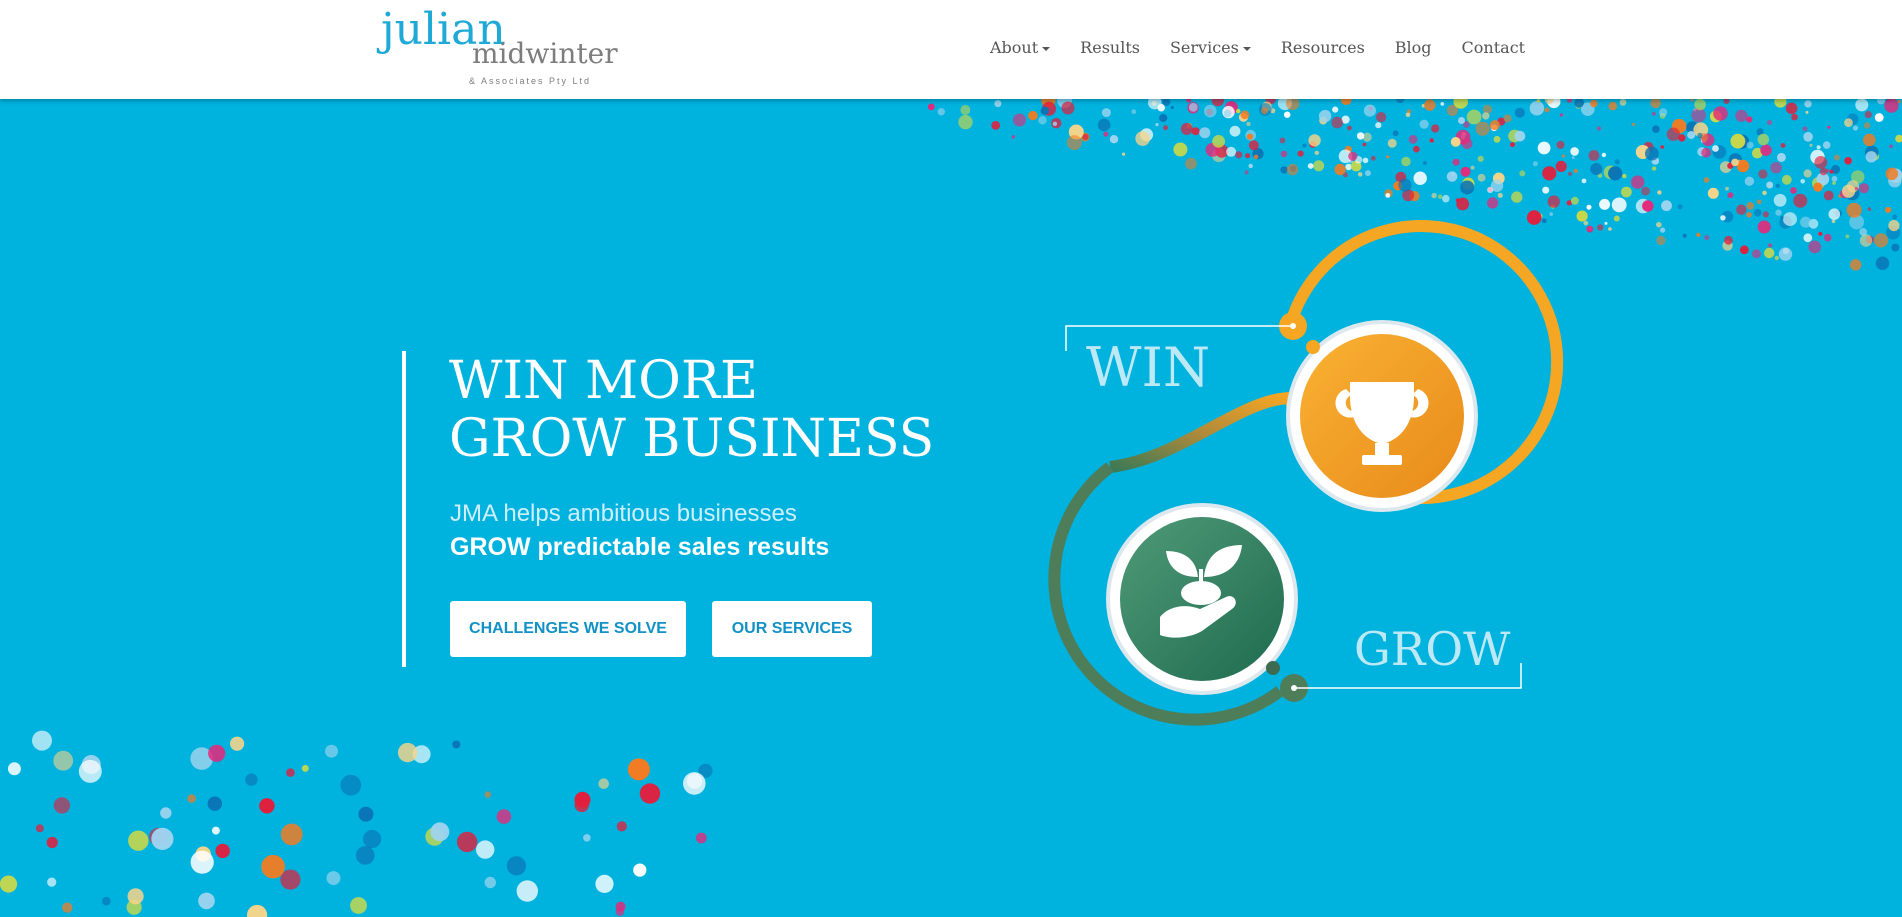 The width and height of the screenshot is (1902, 917). What do you see at coordinates (530, 81) in the screenshot?
I see `logo-tagline: & Associates Pty Ltd` at bounding box center [530, 81].